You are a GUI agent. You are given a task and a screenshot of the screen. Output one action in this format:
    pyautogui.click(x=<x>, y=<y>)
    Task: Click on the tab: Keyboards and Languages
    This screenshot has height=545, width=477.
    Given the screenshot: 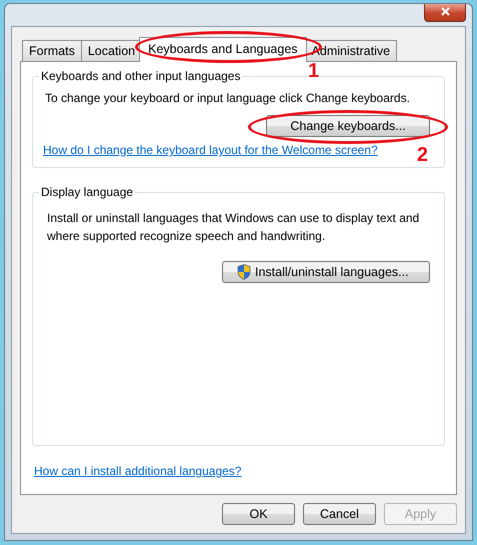 What is the action you would take?
    pyautogui.click(x=223, y=49)
    